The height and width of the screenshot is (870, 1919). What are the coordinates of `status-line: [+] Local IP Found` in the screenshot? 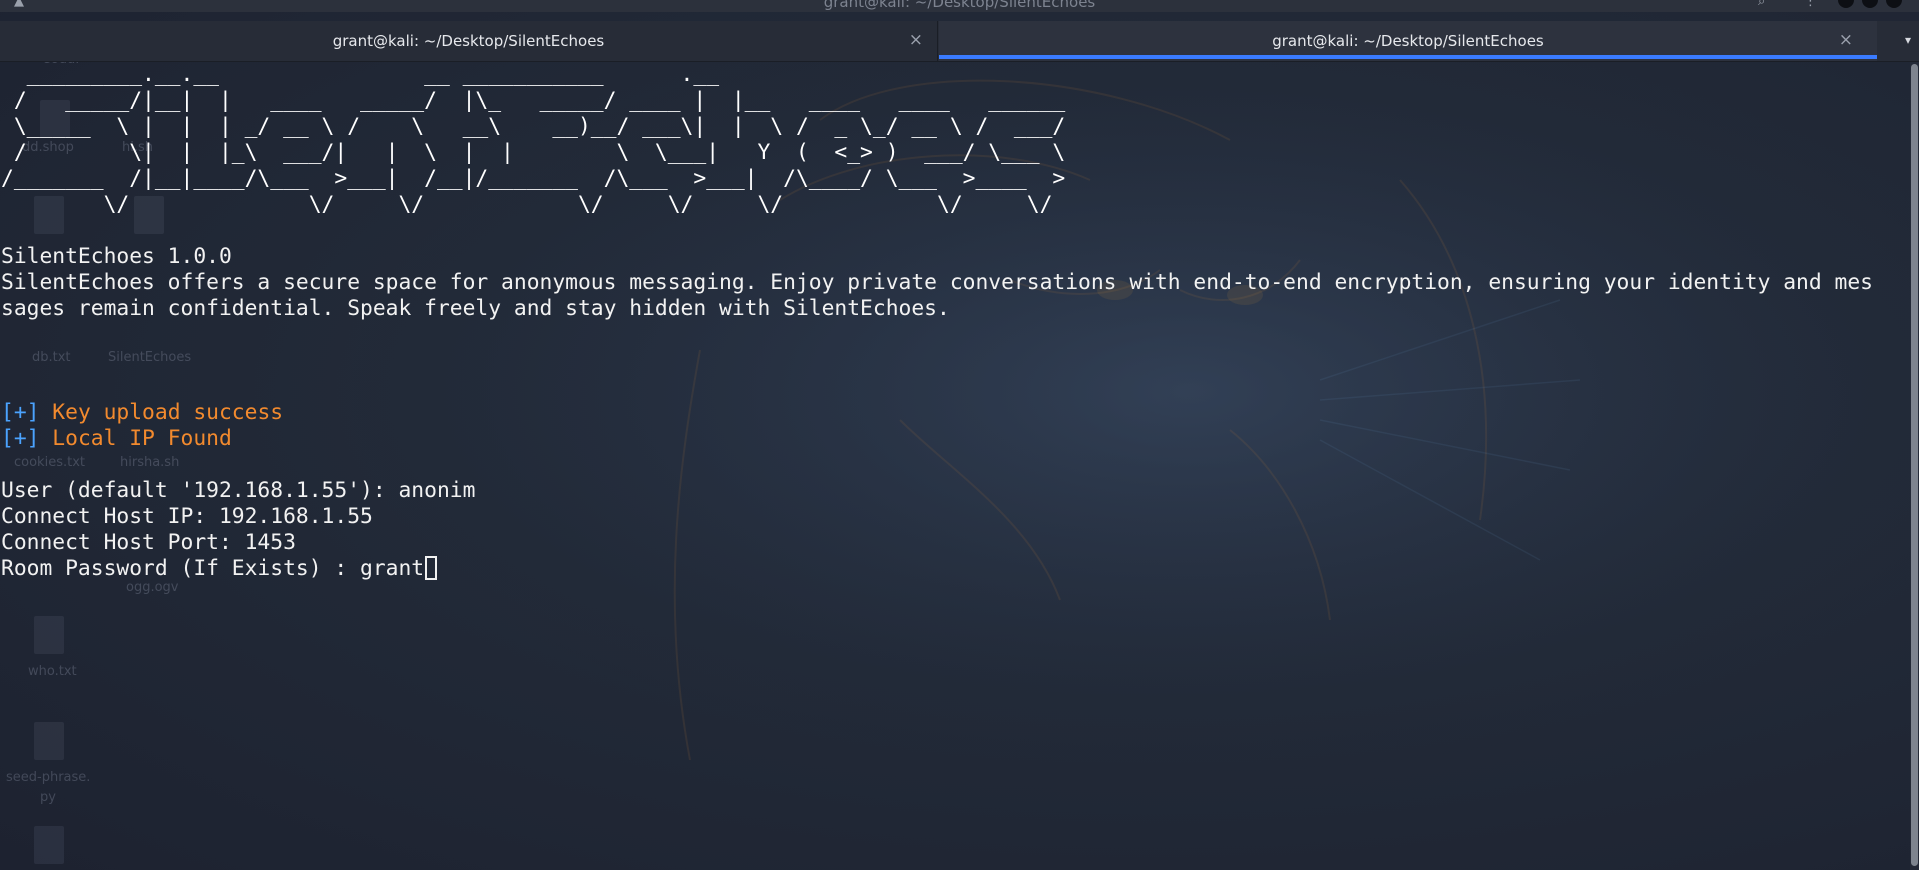 It's located at (116, 439).